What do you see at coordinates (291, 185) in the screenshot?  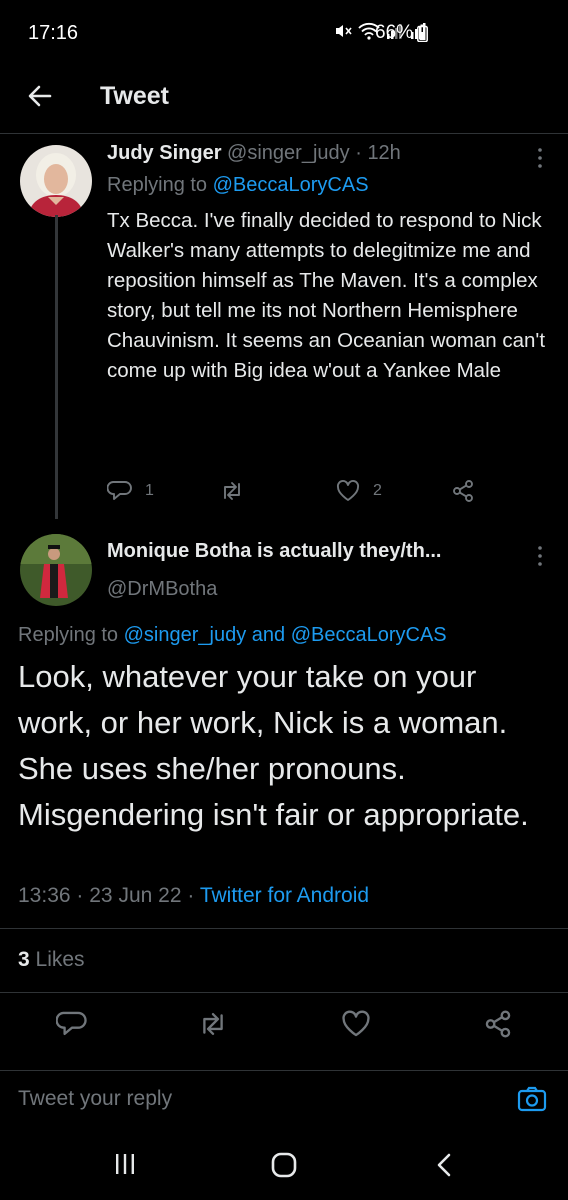 I see `replying-to-link: @BeccaLoryCAS` at bounding box center [291, 185].